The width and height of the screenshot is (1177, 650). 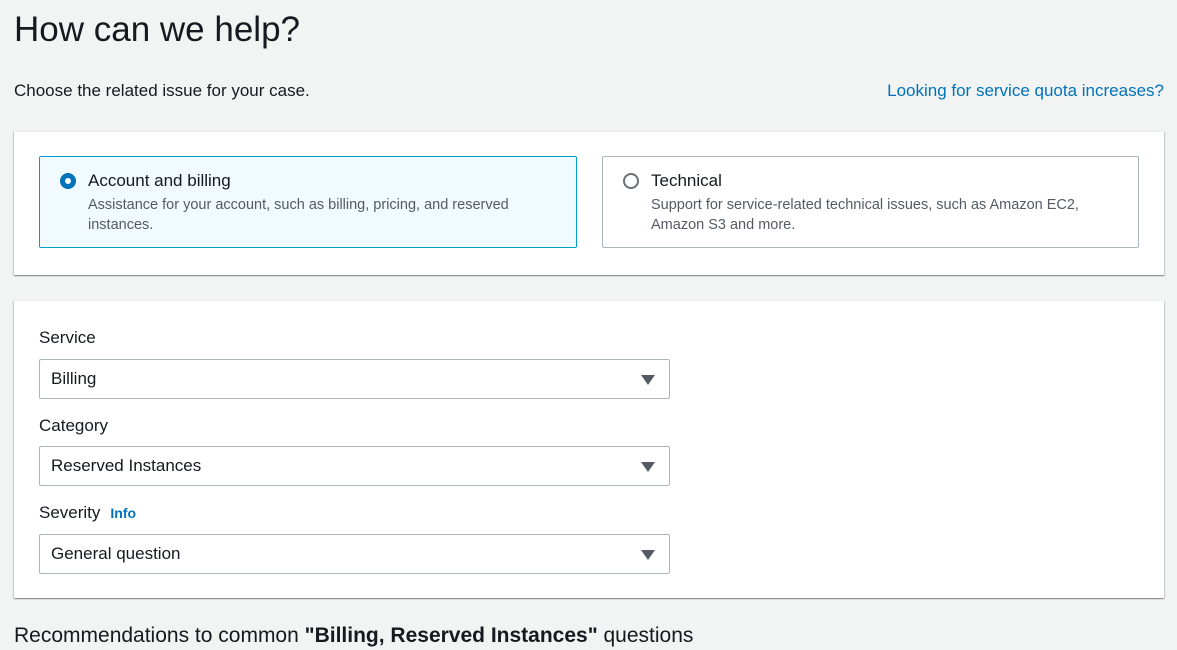 I want to click on recommendations-prefix: Recommendations to common, so click(x=159, y=635).